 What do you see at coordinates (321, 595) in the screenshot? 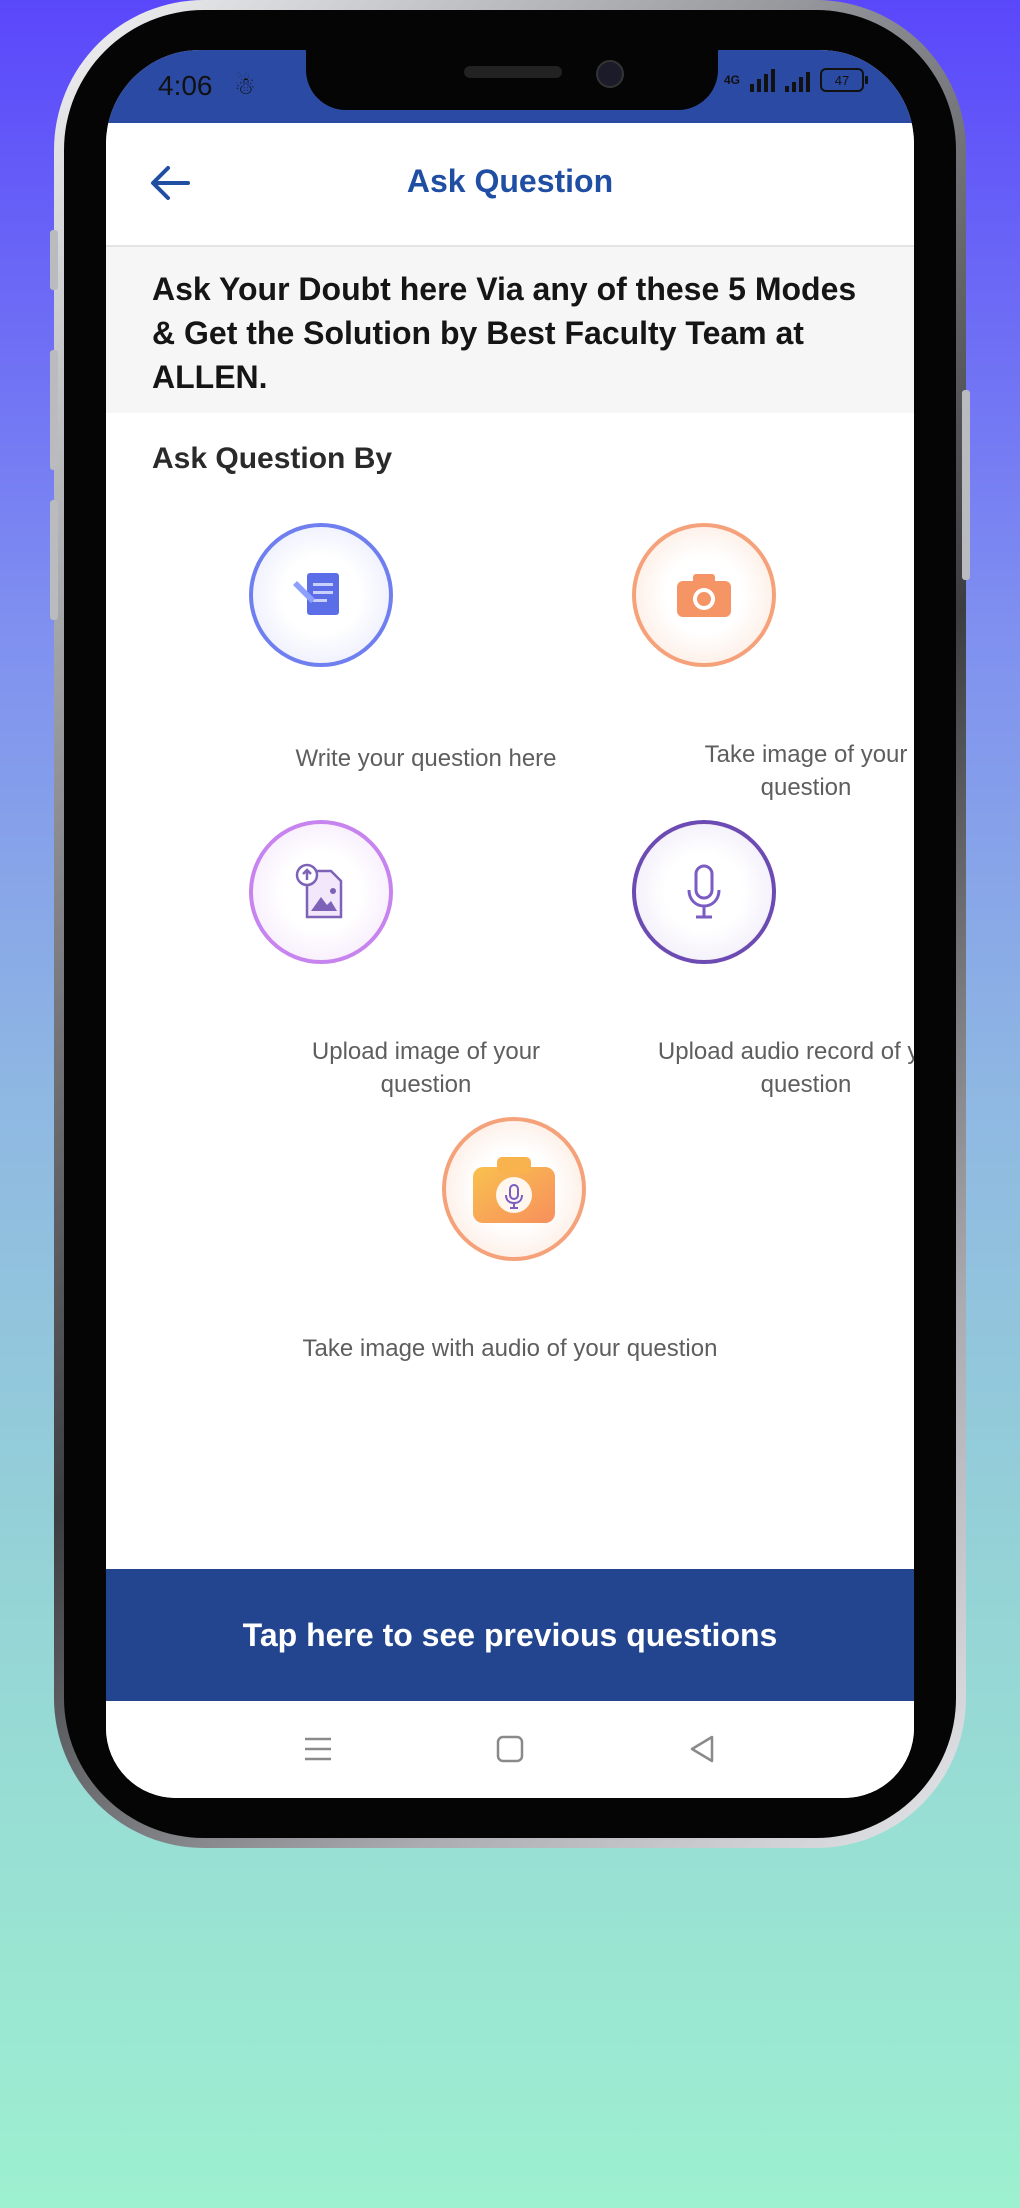
I see `write-question-icon` at bounding box center [321, 595].